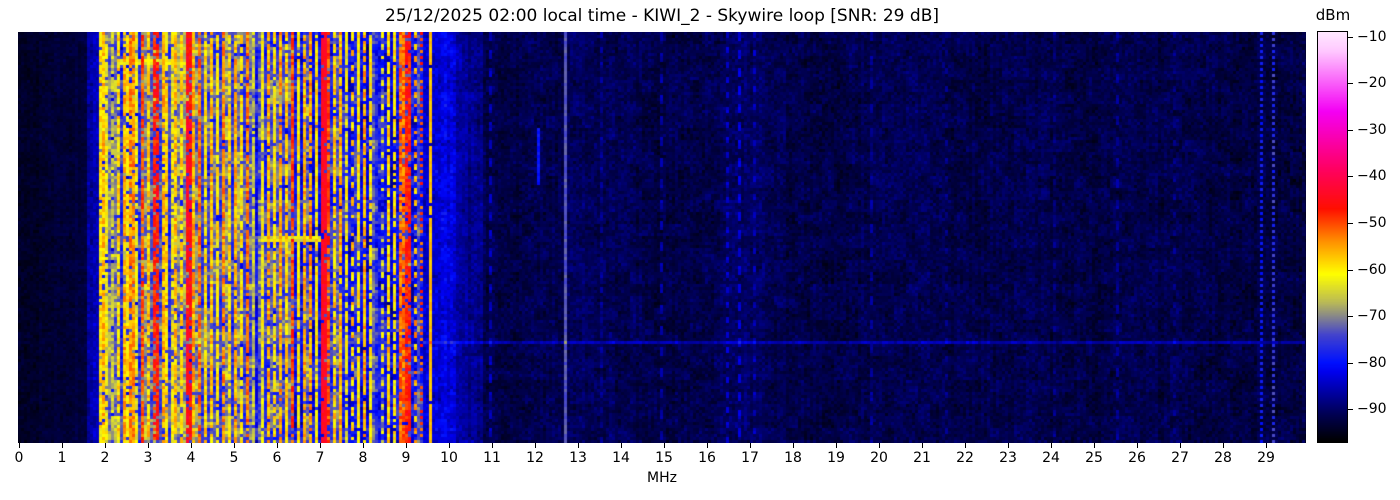  Describe the element at coordinates (621, 458) in the screenshot. I see `x-tick-label: 14` at that location.